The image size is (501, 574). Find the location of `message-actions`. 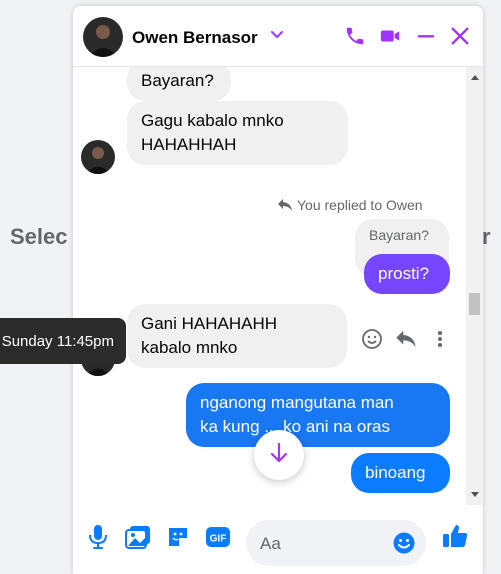

message-actions is located at coordinates (406, 339).